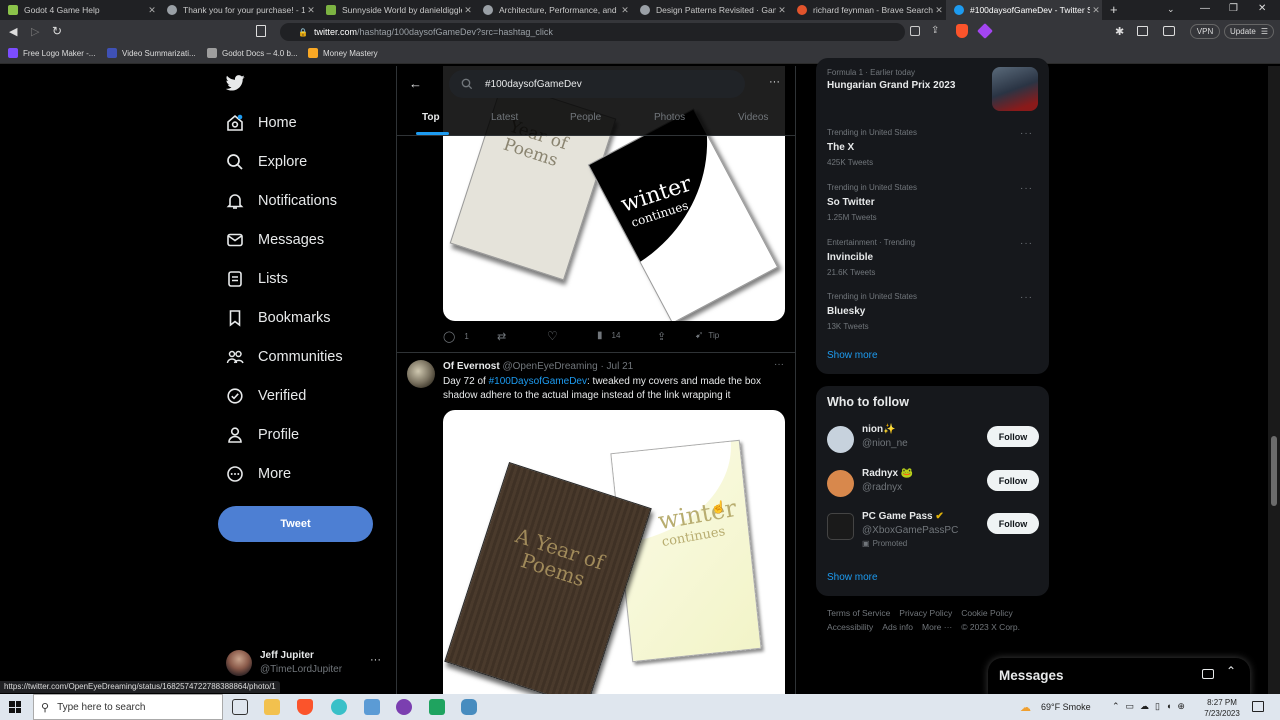 Image resolution: width=1280 pixels, height=720 pixels. Describe the element at coordinates (1249, 31) in the screenshot. I see `update-button: Update ☰` at that location.